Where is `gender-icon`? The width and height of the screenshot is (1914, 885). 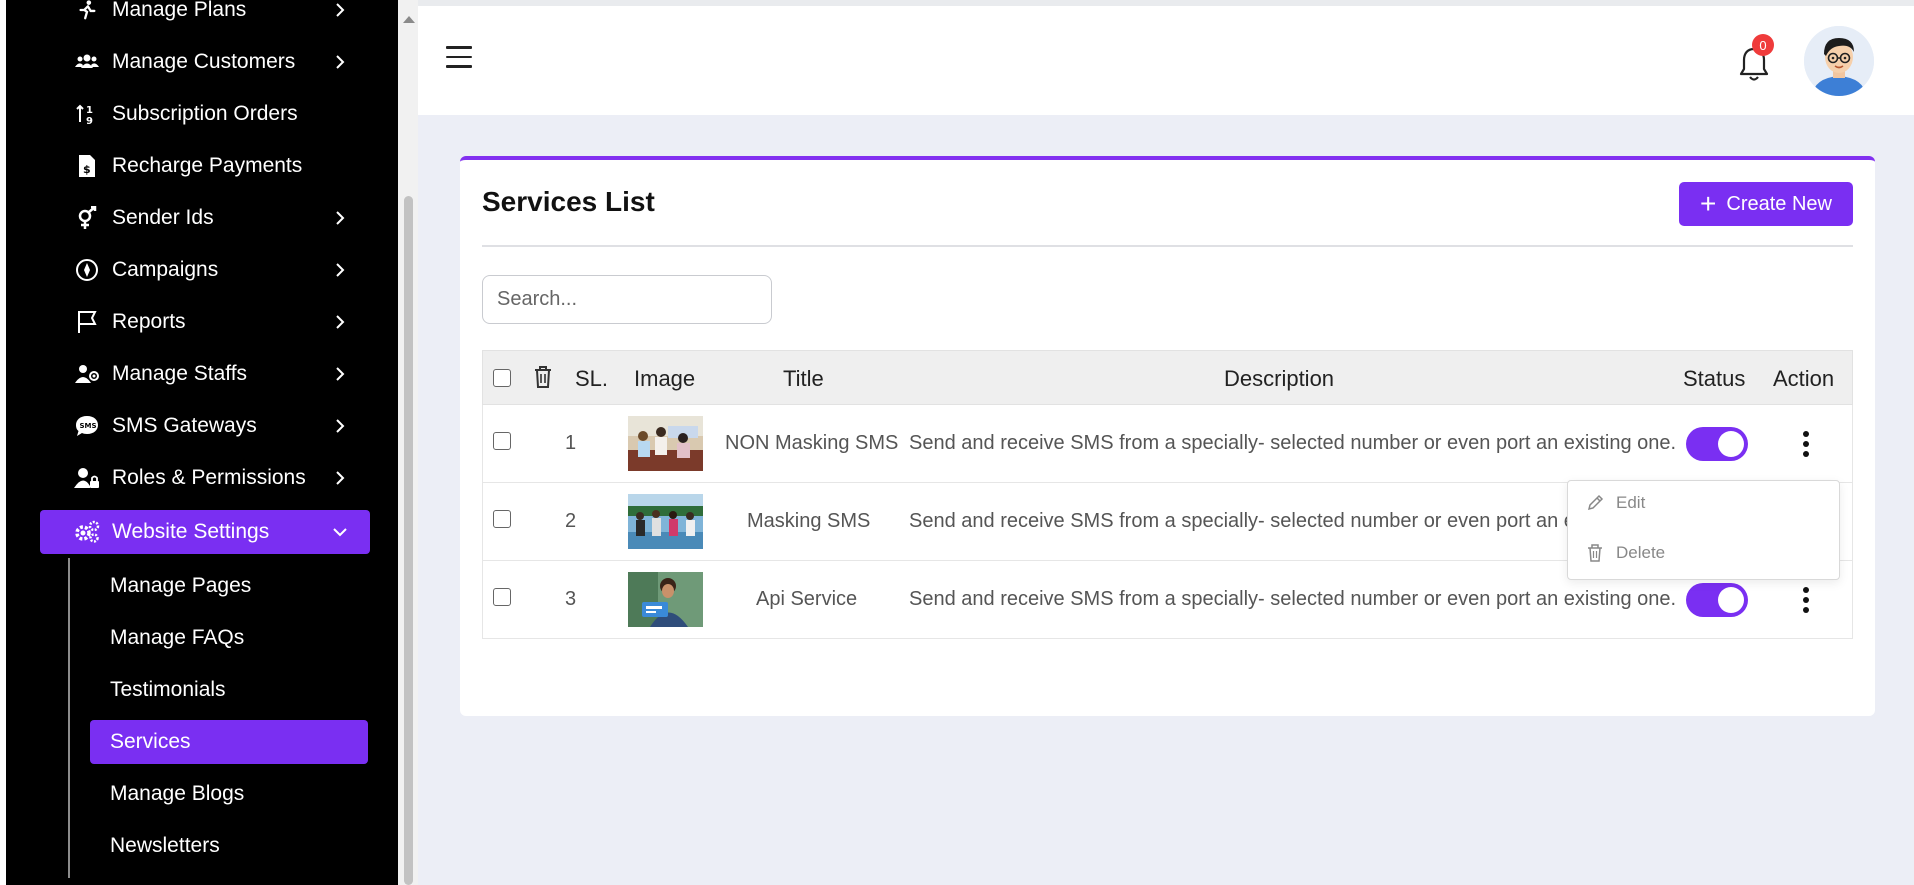 gender-icon is located at coordinates (87, 218).